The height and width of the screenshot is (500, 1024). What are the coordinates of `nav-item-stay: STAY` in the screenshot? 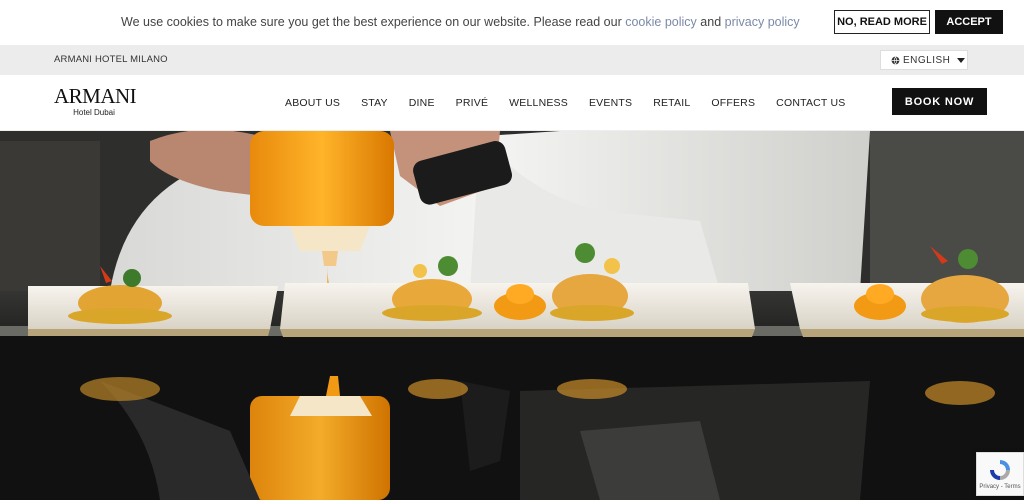 It's located at (374, 103).